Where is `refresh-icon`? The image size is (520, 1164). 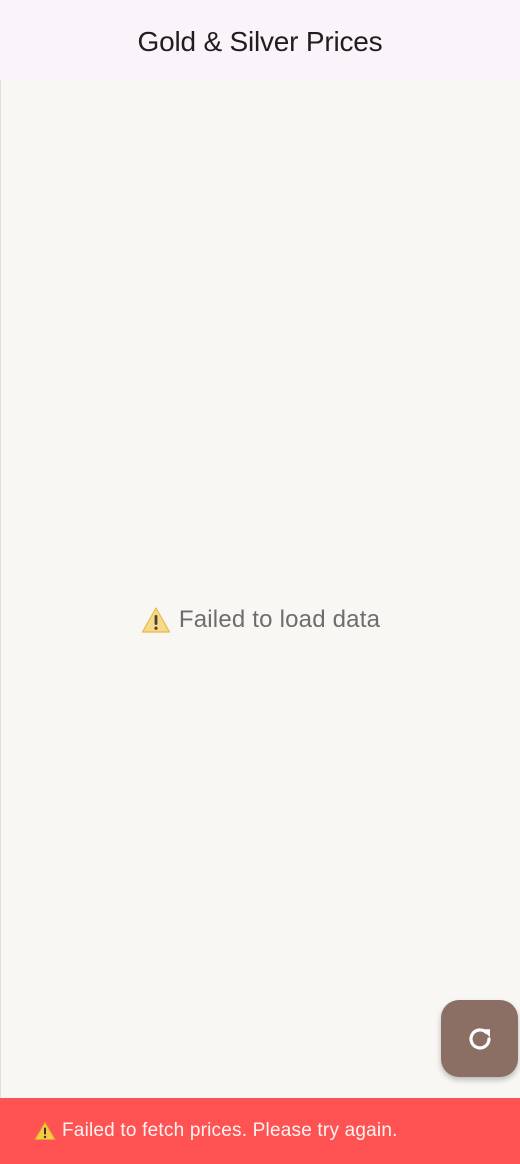 refresh-icon is located at coordinates (480, 1039).